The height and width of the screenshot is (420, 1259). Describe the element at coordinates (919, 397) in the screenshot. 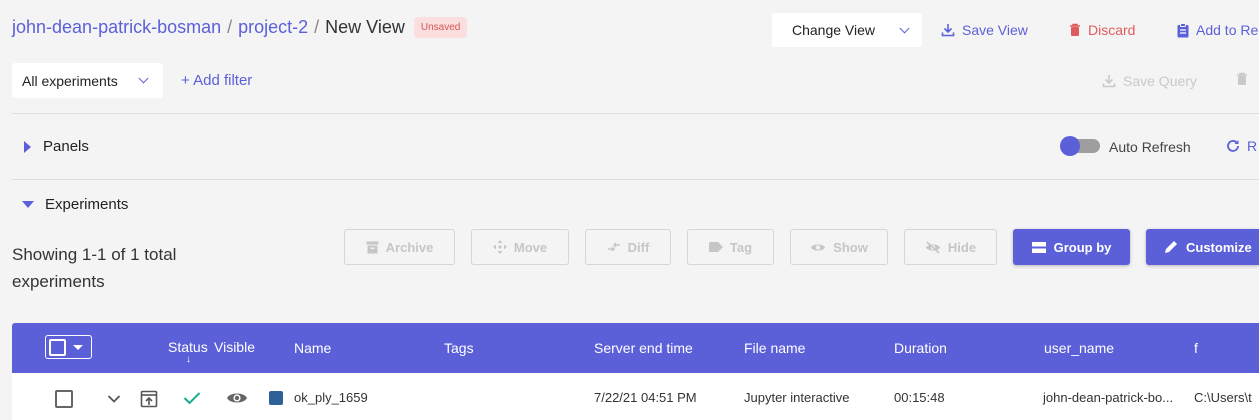

I see `duration-cell: 00:15:48` at that location.